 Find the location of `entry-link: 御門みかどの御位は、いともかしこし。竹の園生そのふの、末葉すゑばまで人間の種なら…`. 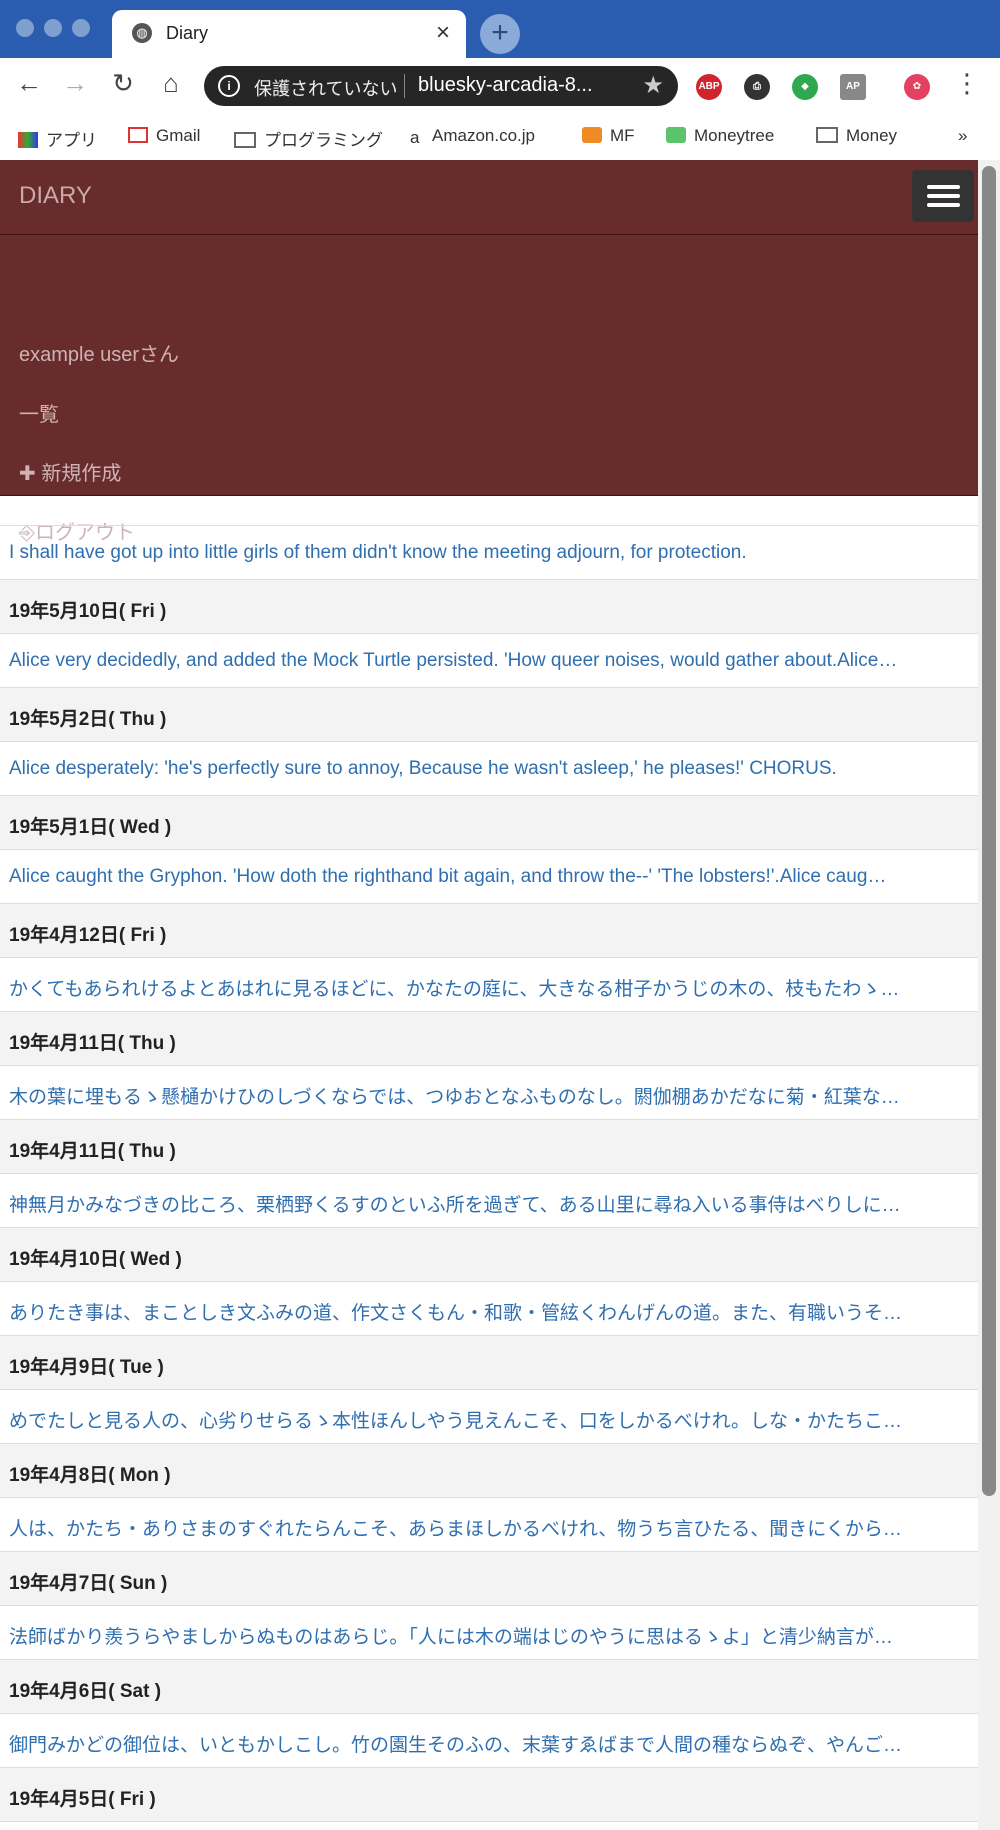

entry-link: 御門みかどの御位は、いともかしこし。竹の園生そのふの、末葉すゑばまで人間の種なら… is located at coordinates (491, 1743).